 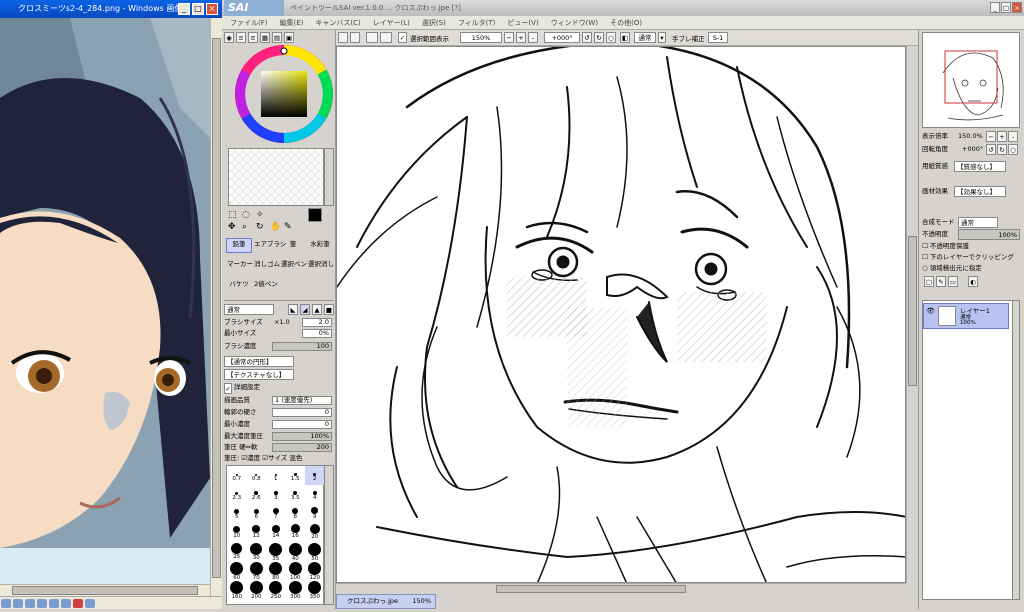 What do you see at coordinates (645, 37) in the screenshot?
I see `blend-select: 通常` at bounding box center [645, 37].